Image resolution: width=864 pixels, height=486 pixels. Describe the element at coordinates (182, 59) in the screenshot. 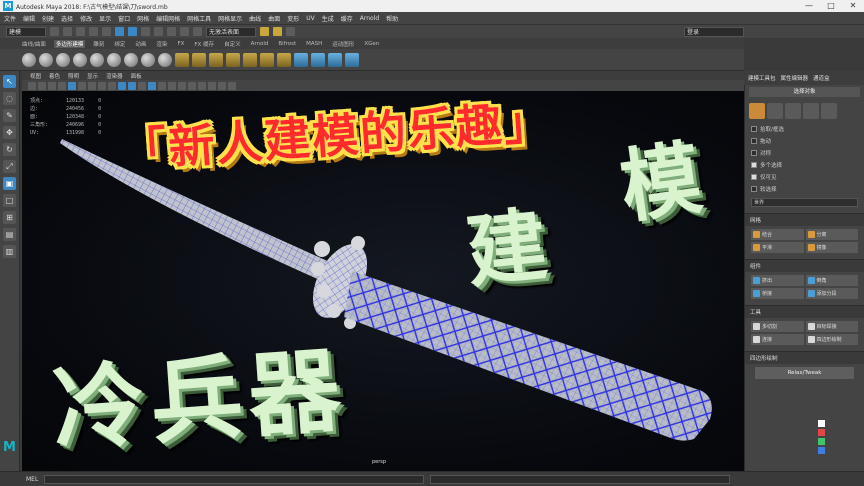

I see `combine-icon` at that location.